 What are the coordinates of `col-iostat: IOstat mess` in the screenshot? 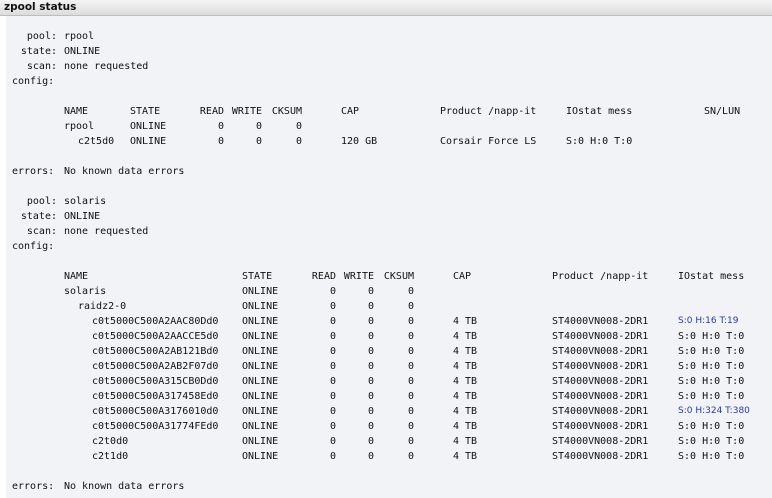 It's located at (711, 276).